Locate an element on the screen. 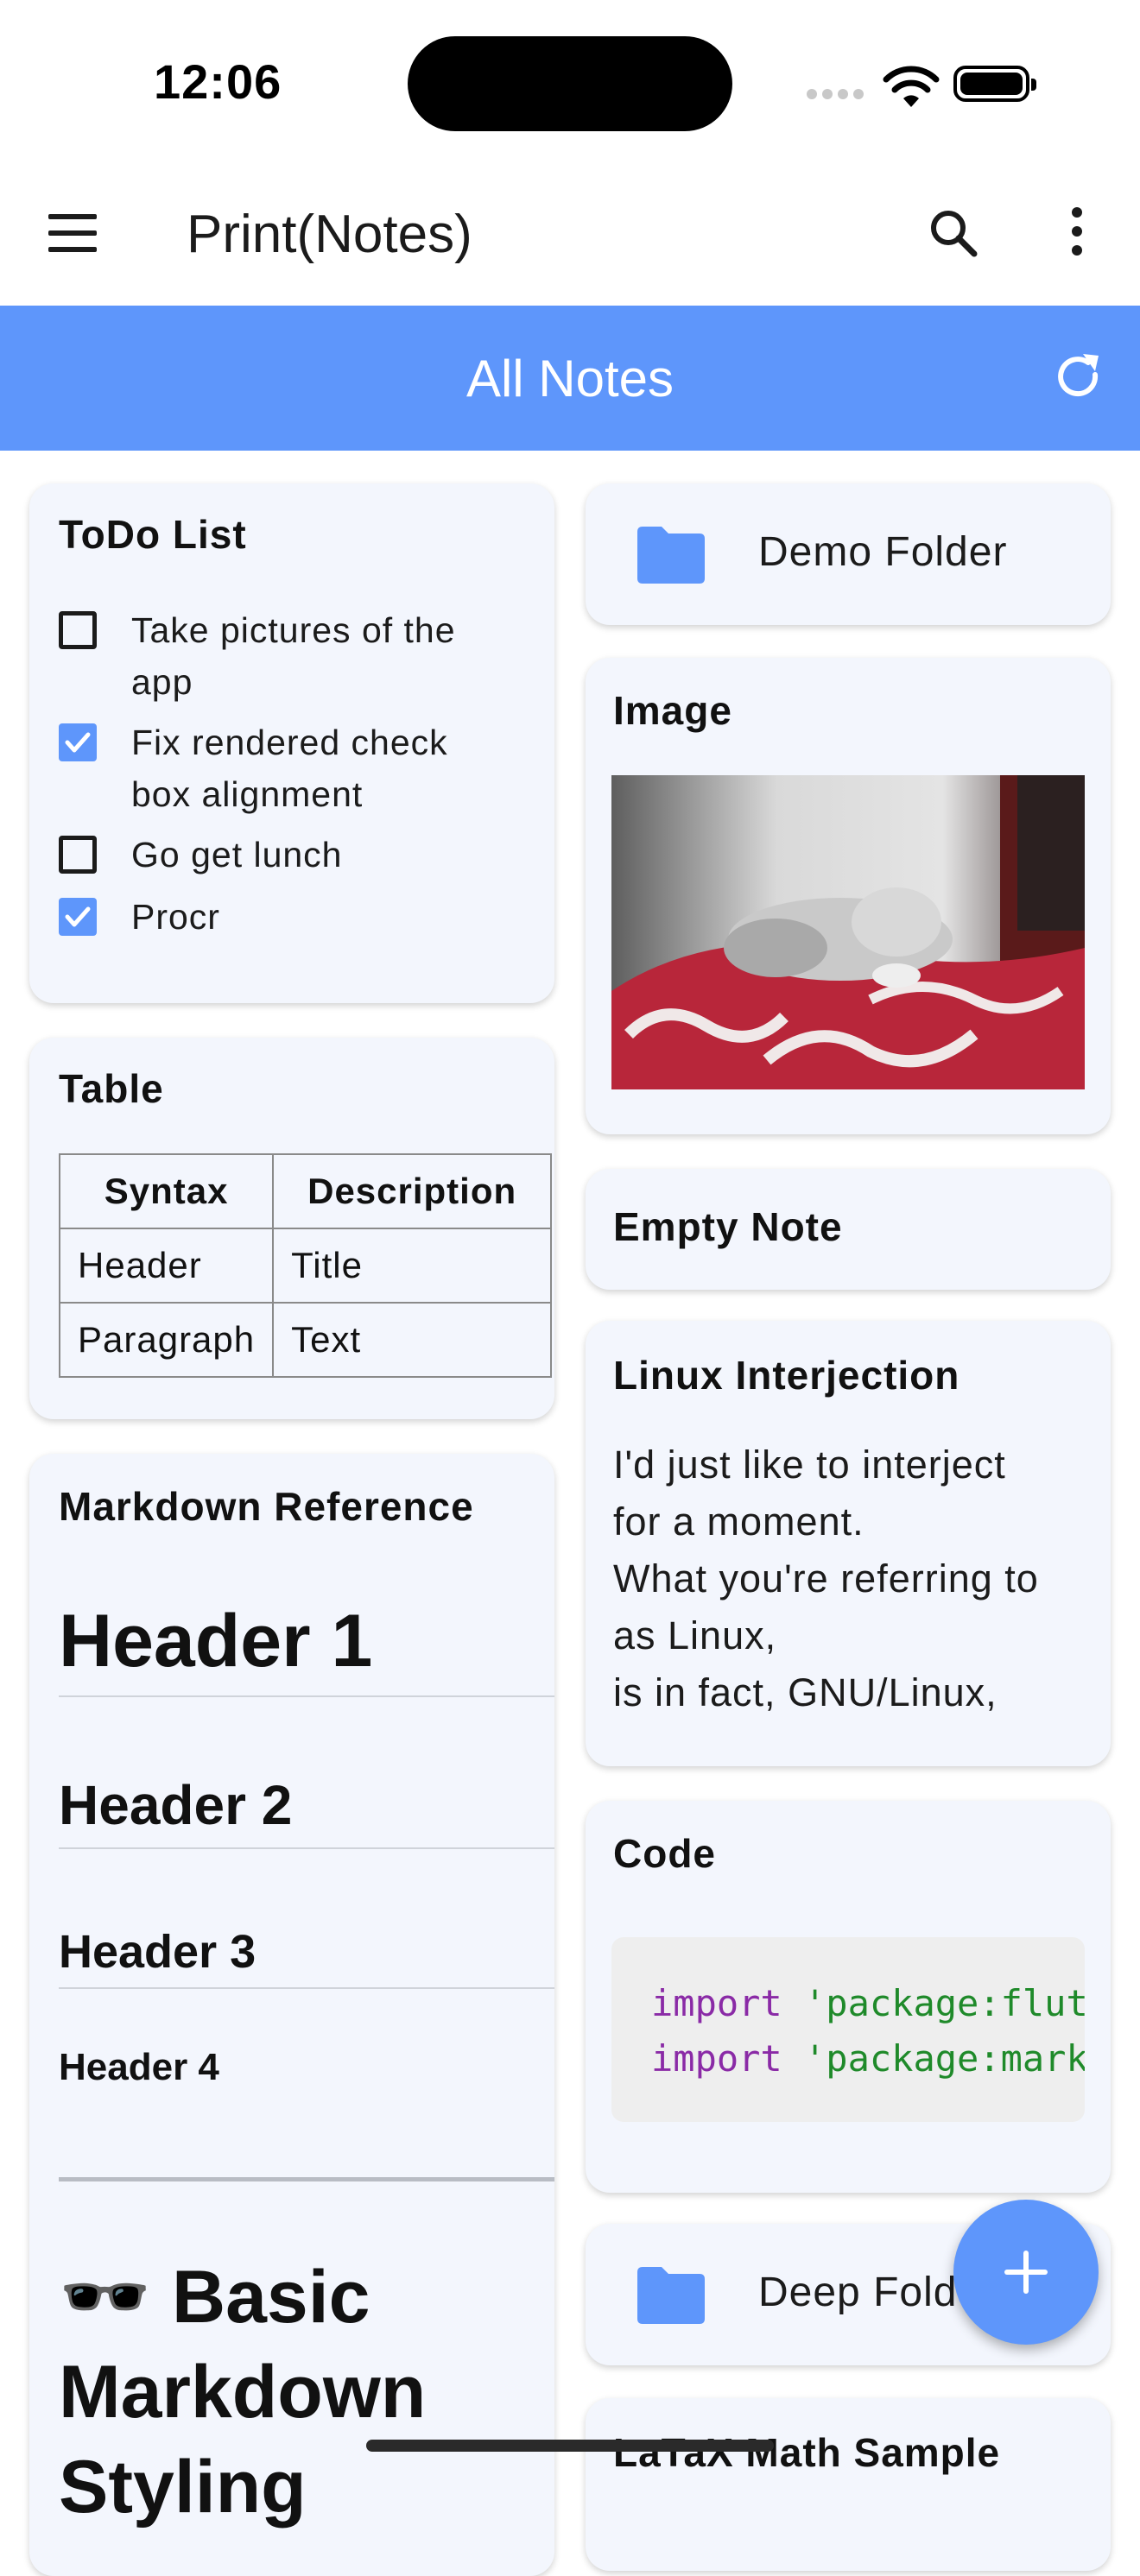 The width and height of the screenshot is (1140, 2576). table-row: Header Title is located at coordinates (306, 1266).